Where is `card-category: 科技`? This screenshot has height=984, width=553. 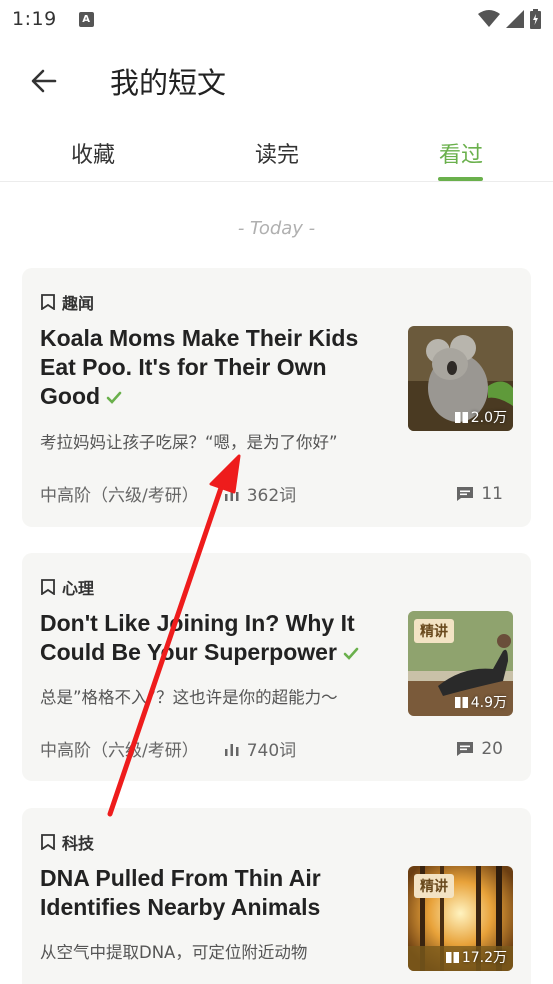
card-category: 科技 is located at coordinates (67, 842).